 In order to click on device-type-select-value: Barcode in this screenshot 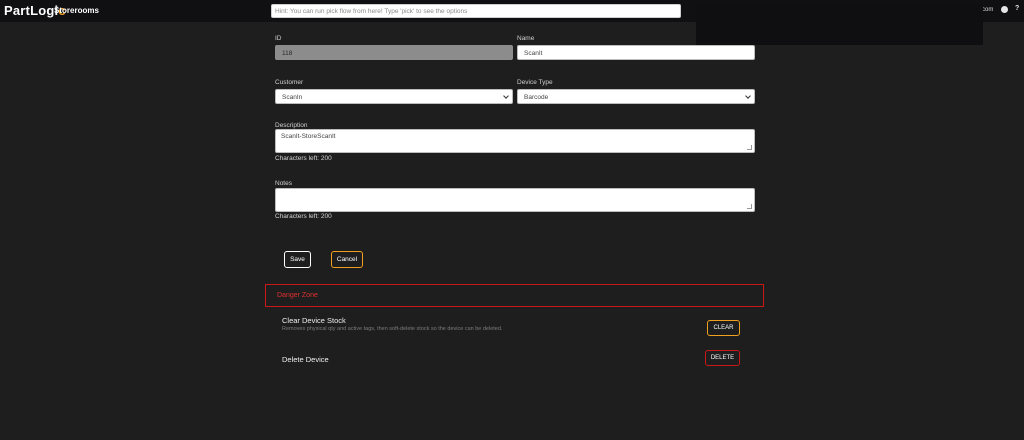, I will do `click(536, 97)`.